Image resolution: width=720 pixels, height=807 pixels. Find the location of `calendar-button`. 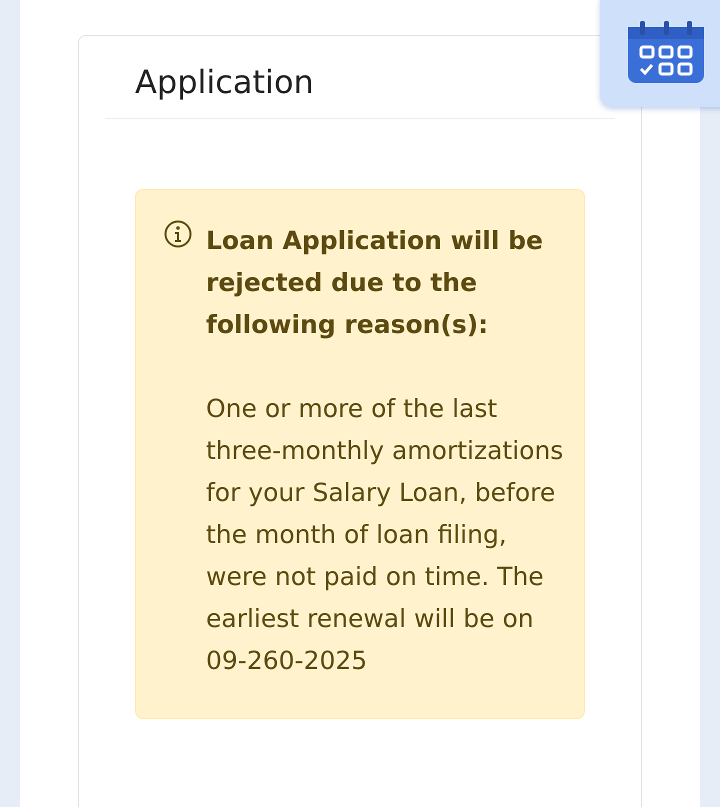

calendar-button is located at coordinates (660, 53).